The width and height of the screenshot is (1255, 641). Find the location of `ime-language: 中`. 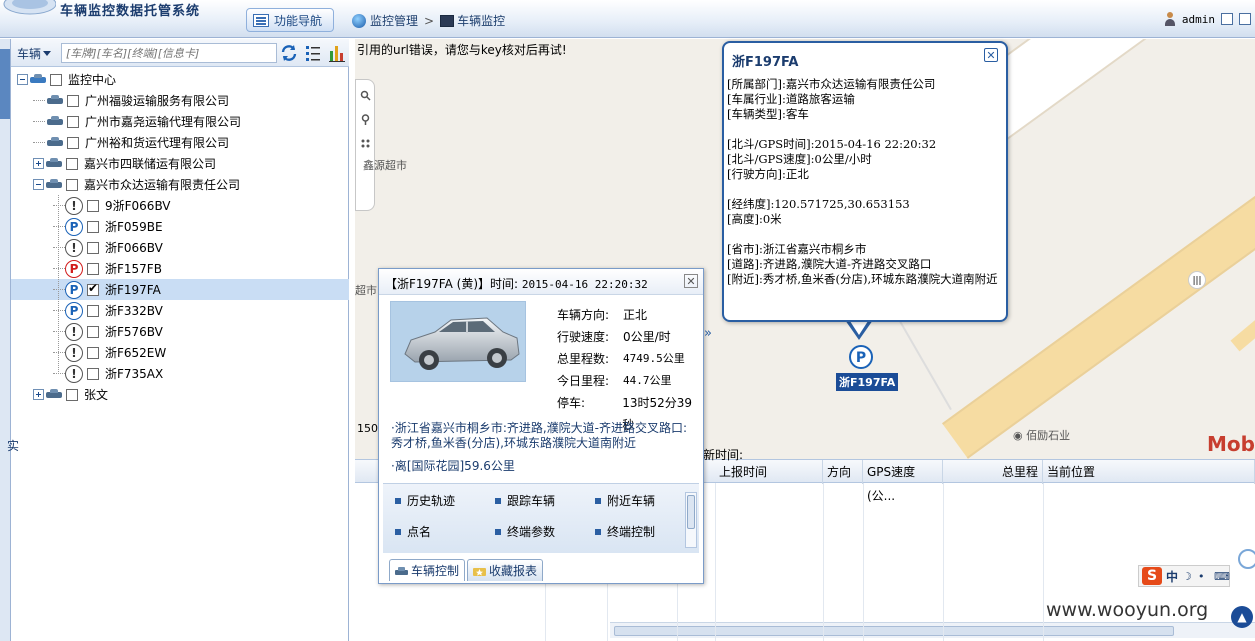

ime-language: 中 is located at coordinates (1172, 576).